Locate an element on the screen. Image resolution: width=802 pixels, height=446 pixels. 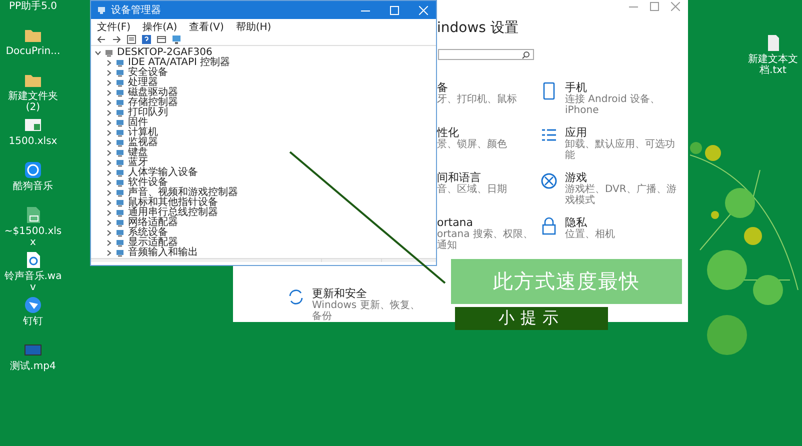
help-icon is located at coordinates (146, 39).